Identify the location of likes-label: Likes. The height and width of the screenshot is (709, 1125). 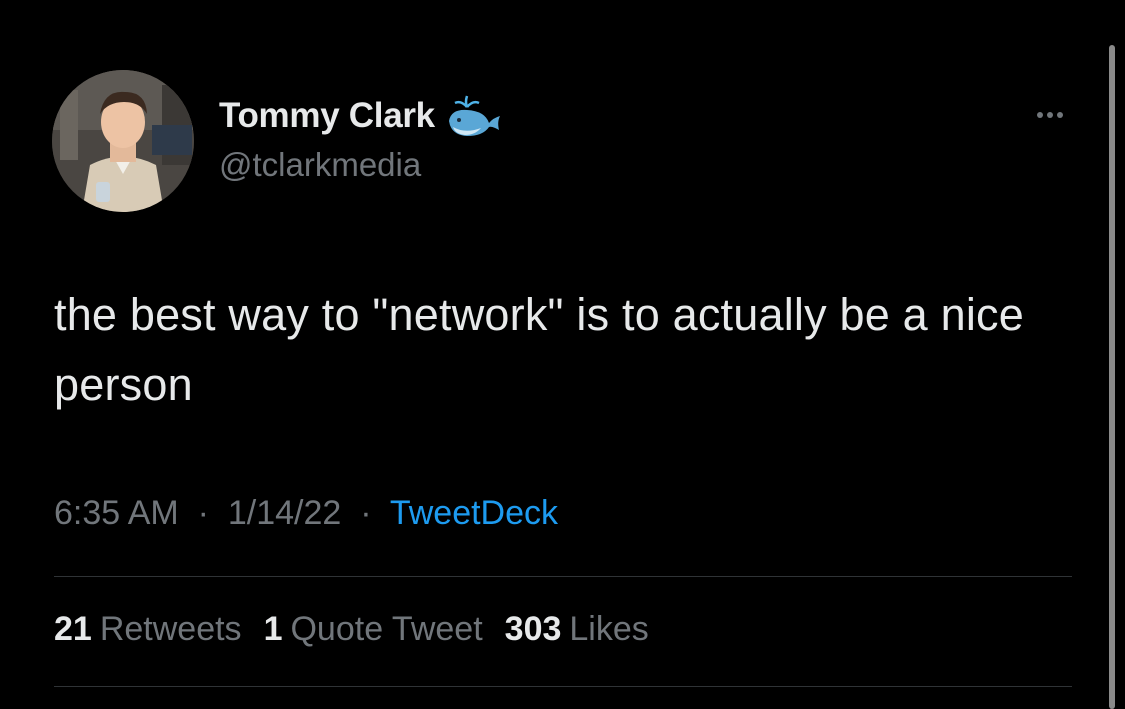
(609, 629).